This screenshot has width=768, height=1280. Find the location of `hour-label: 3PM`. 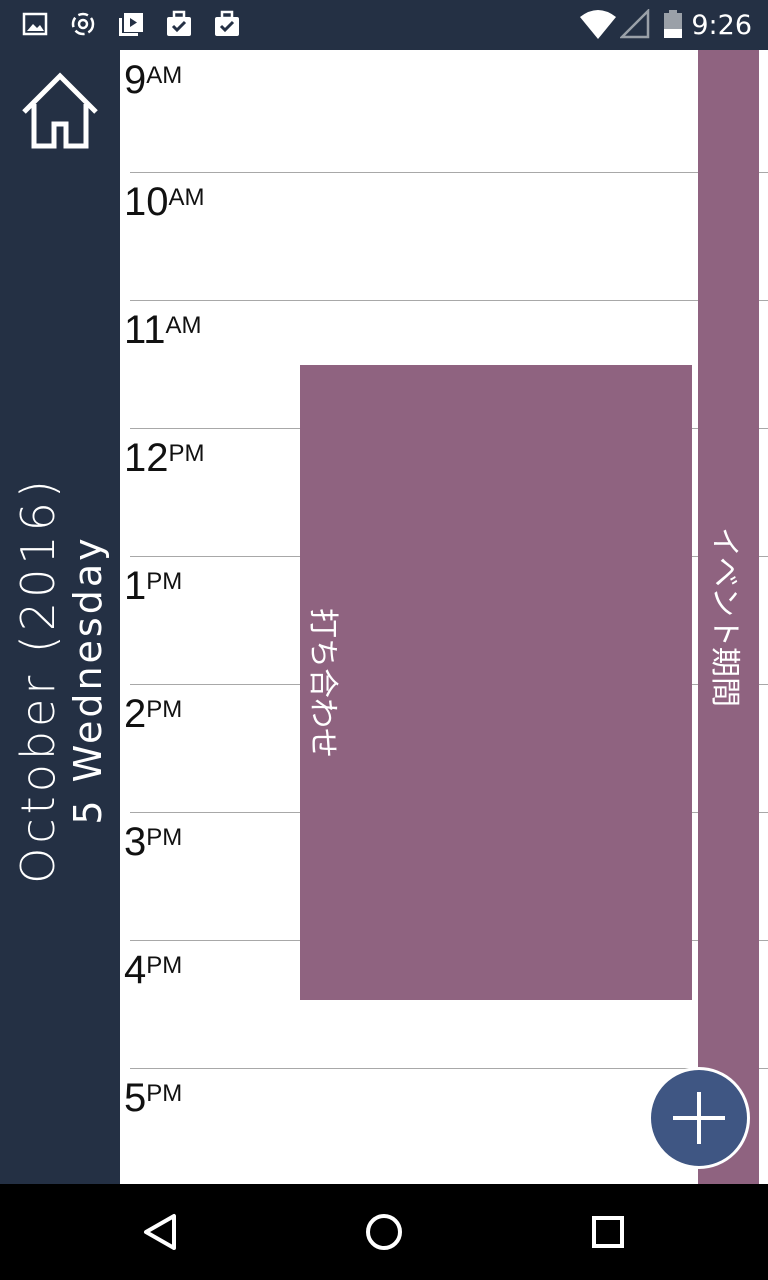

hour-label: 3PM is located at coordinates (153, 842).